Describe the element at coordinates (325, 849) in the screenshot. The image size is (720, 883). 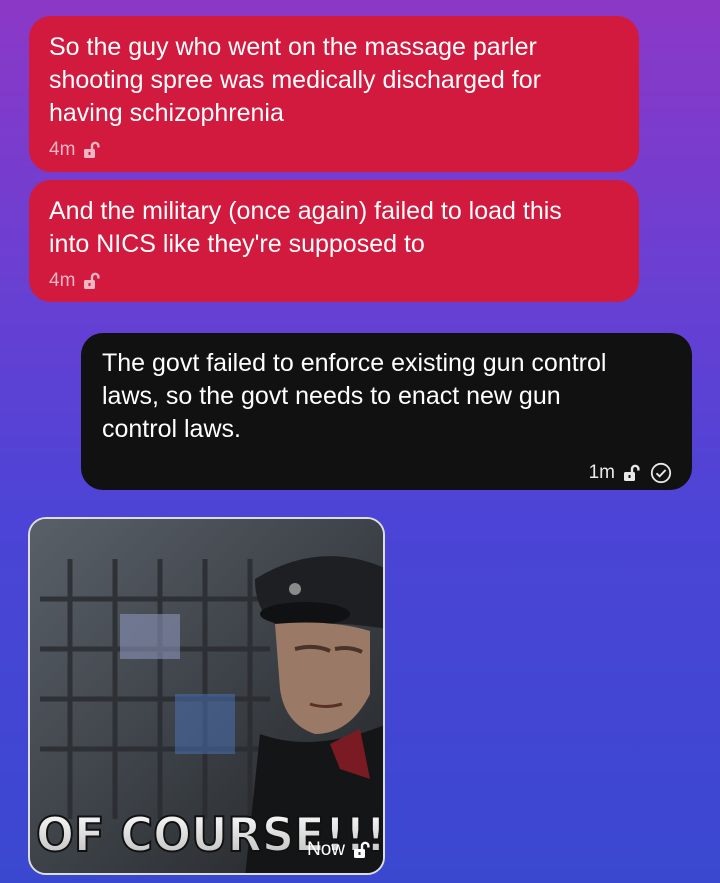
I see `message-timestamp: Now` at that location.